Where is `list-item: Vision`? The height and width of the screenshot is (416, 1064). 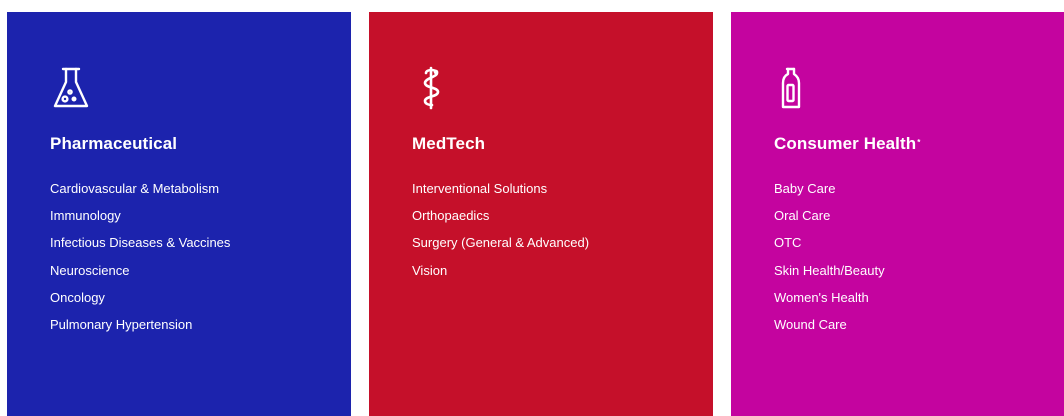
list-item: Vision is located at coordinates (430, 270).